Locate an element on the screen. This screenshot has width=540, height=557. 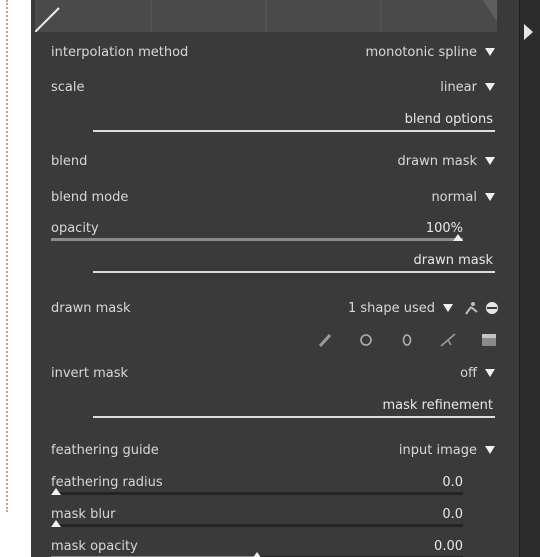
mask-opacity-handle is located at coordinates (257, 554).